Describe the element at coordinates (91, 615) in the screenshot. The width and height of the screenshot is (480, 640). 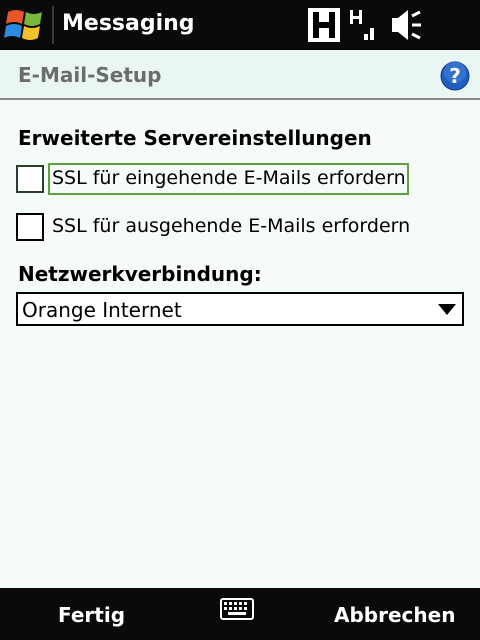
I see `done-softkey: Fertig` at that location.